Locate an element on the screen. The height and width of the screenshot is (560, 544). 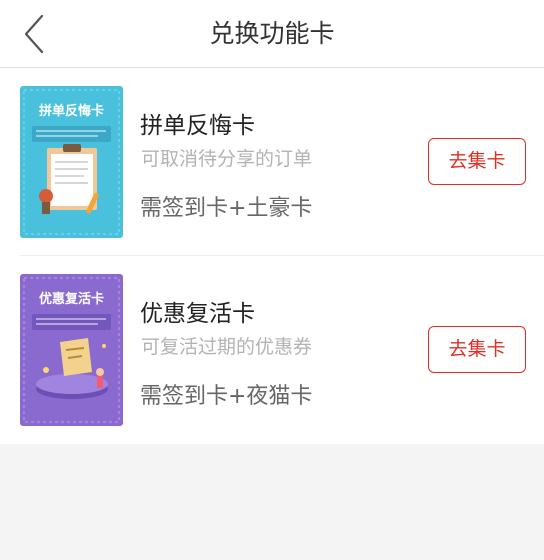
card-thumbnail: 拼单反悔卡 is located at coordinates (71, 162).